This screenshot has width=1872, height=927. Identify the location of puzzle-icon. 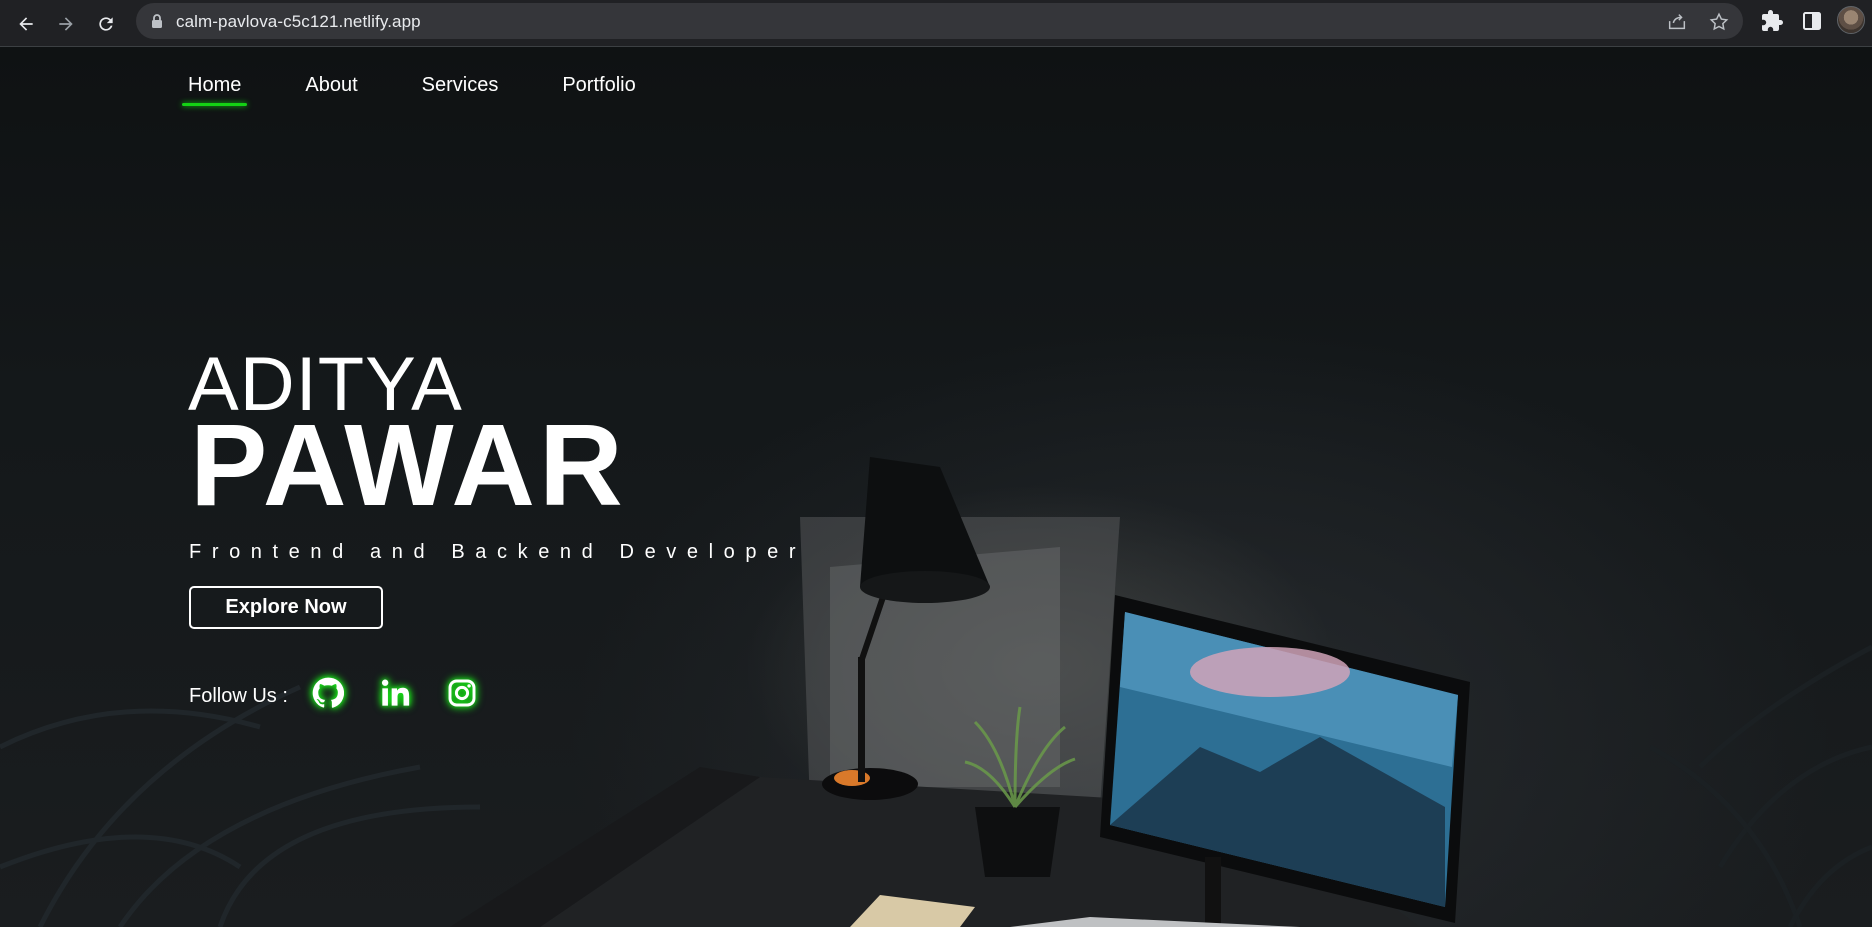
(1772, 21).